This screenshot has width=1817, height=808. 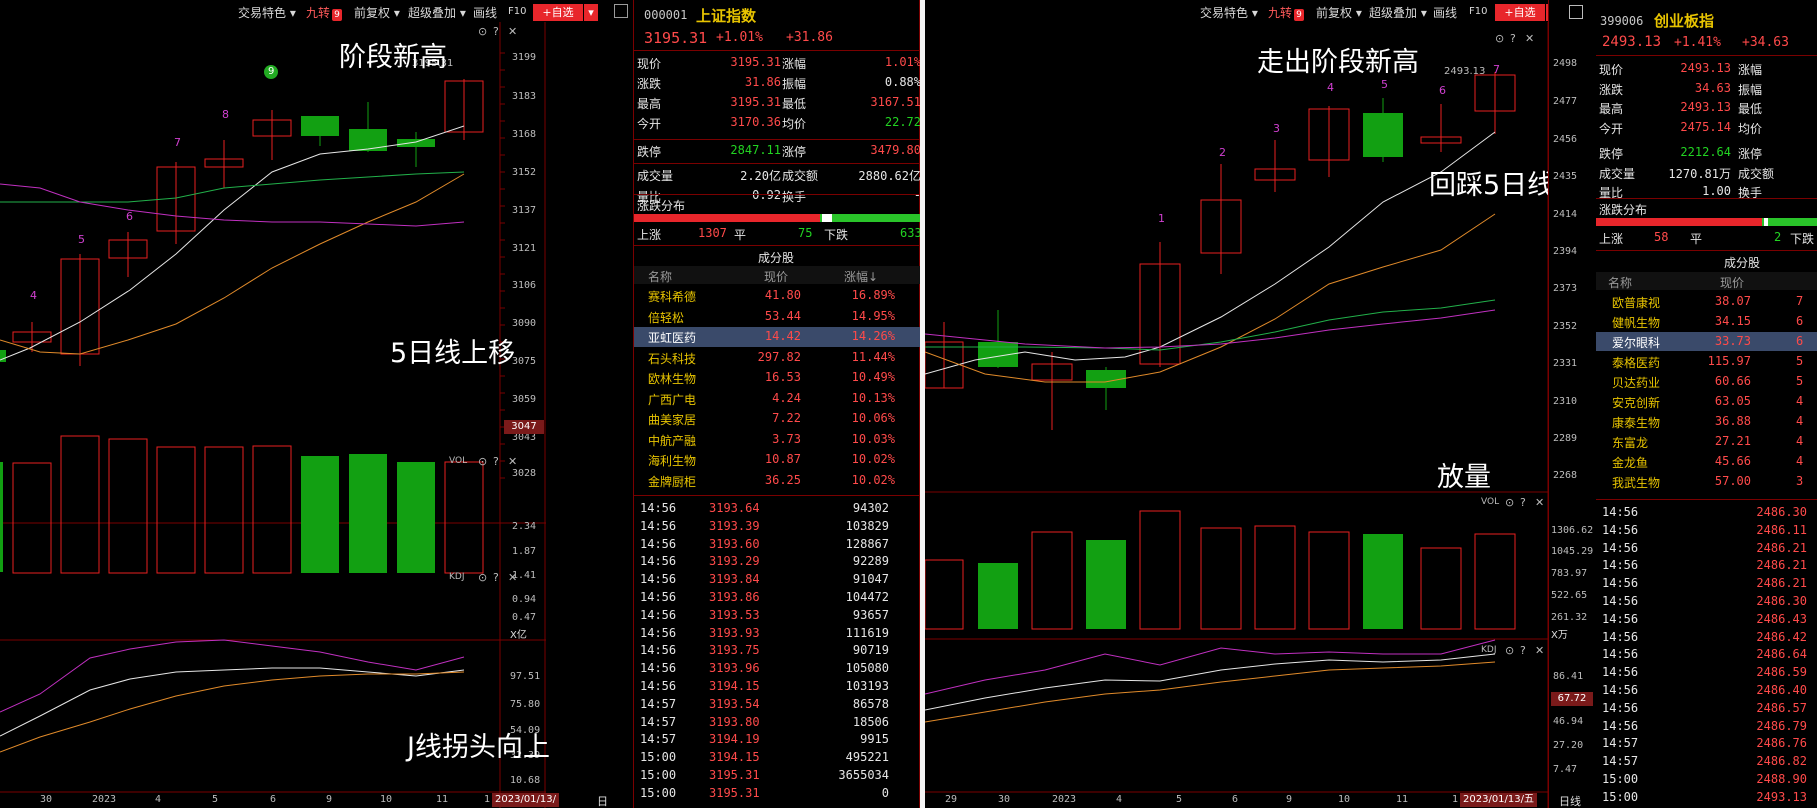 I want to click on component-row: 我武生物 57.00 3, so click(x=1706, y=481).